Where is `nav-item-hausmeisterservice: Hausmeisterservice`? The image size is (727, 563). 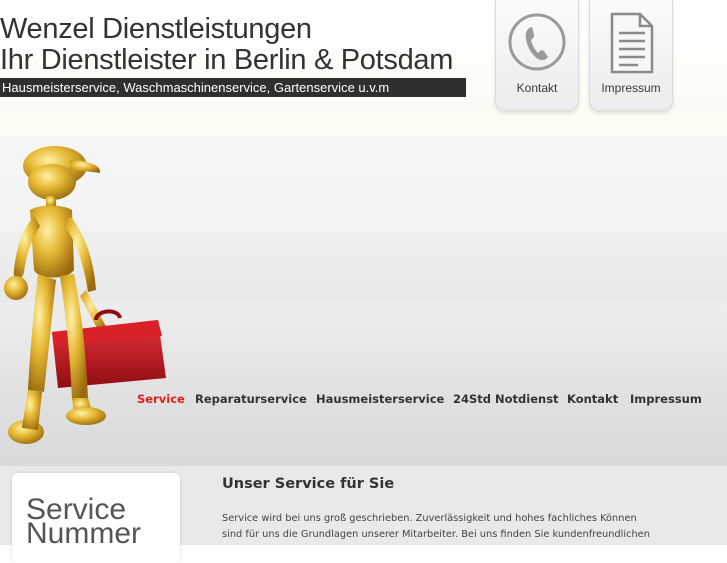
nav-item-hausmeisterservice: Hausmeisterservice is located at coordinates (380, 399).